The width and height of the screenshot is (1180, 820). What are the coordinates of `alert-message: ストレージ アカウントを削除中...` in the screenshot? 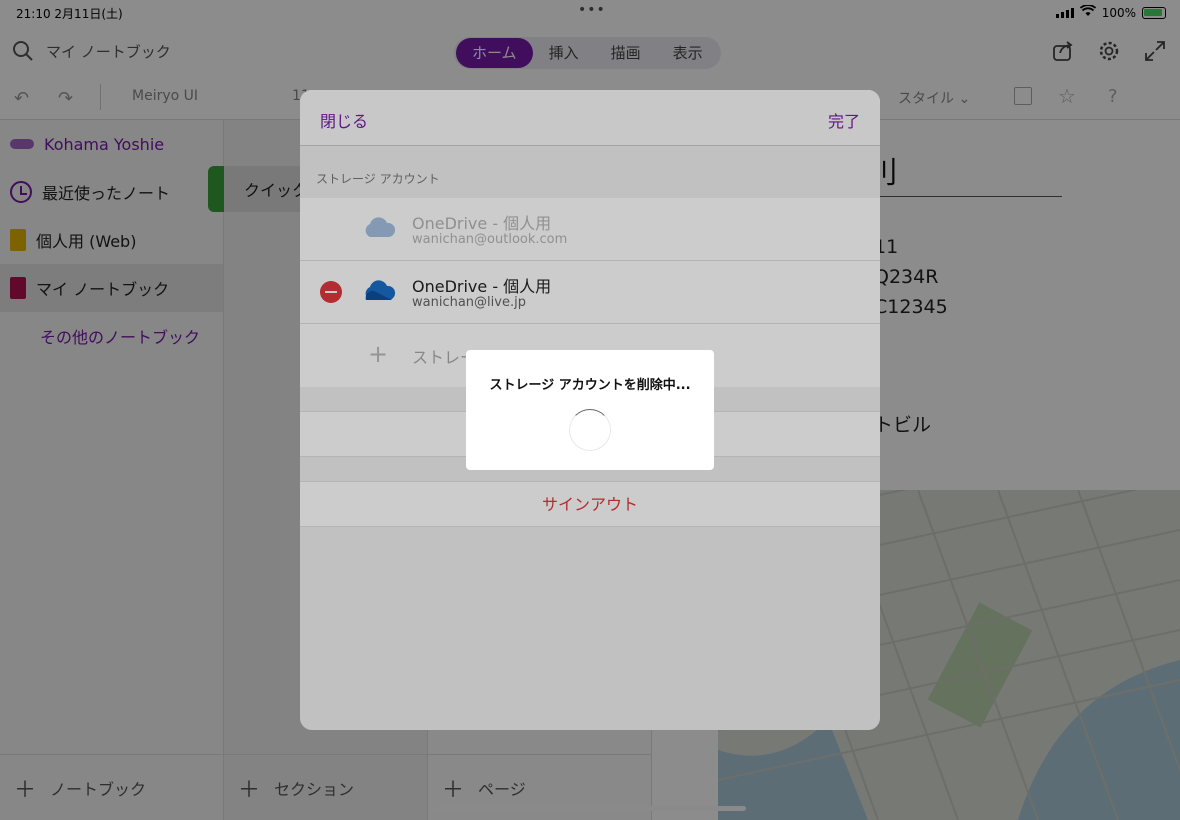 It's located at (590, 385).